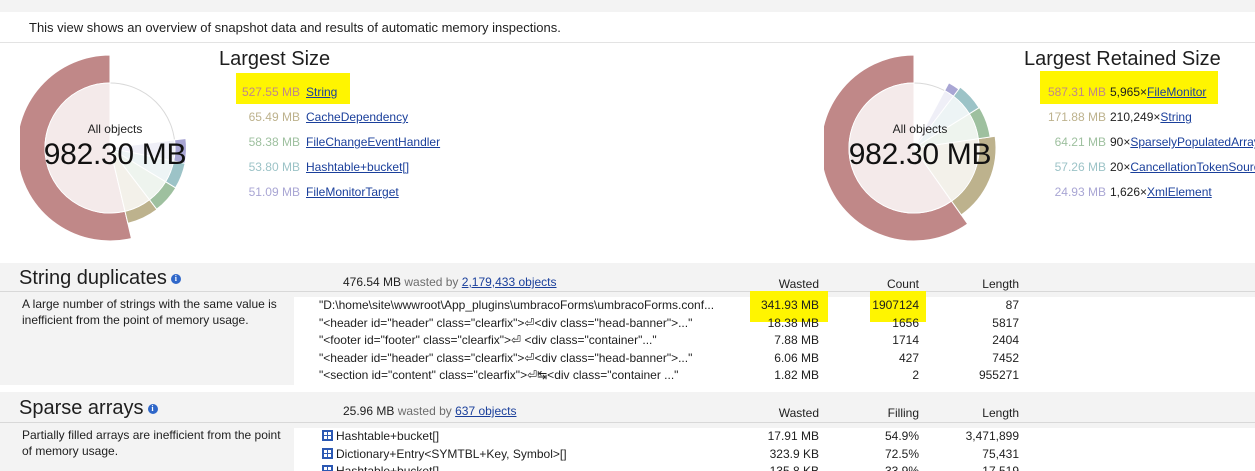 This screenshot has height=471, width=1255. Describe the element at coordinates (1192, 142) in the screenshot. I see `legend-type-link: SparselyPopulatedArray` at that location.